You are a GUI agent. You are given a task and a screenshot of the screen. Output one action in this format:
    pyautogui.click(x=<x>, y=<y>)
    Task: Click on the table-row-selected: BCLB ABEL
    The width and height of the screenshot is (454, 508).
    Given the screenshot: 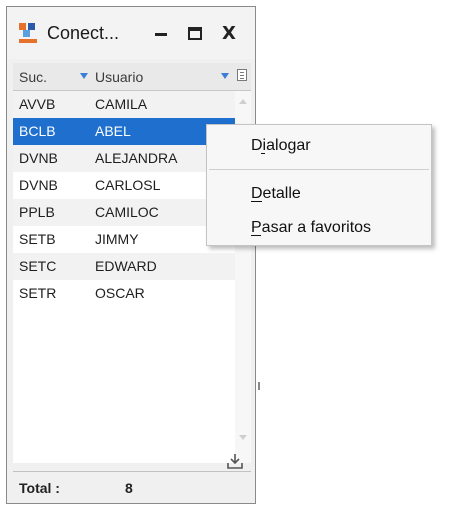 What is the action you would take?
    pyautogui.click(x=124, y=131)
    